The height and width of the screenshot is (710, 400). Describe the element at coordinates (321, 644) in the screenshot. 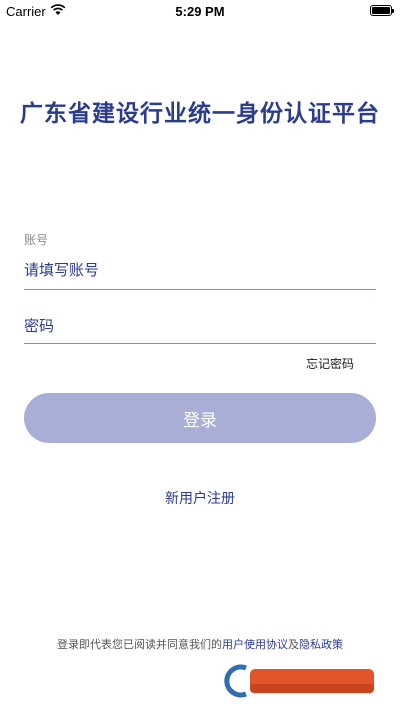

I see `privacy-policy-link: 隐私政策` at that location.